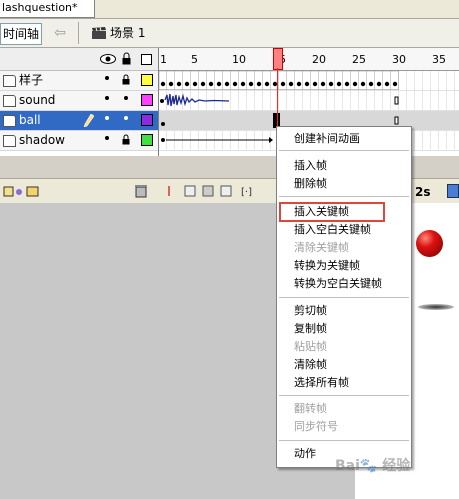 Image resolution: width=459 pixels, height=499 pixels. I want to click on layer-row-sound: sound, so click(79, 101).